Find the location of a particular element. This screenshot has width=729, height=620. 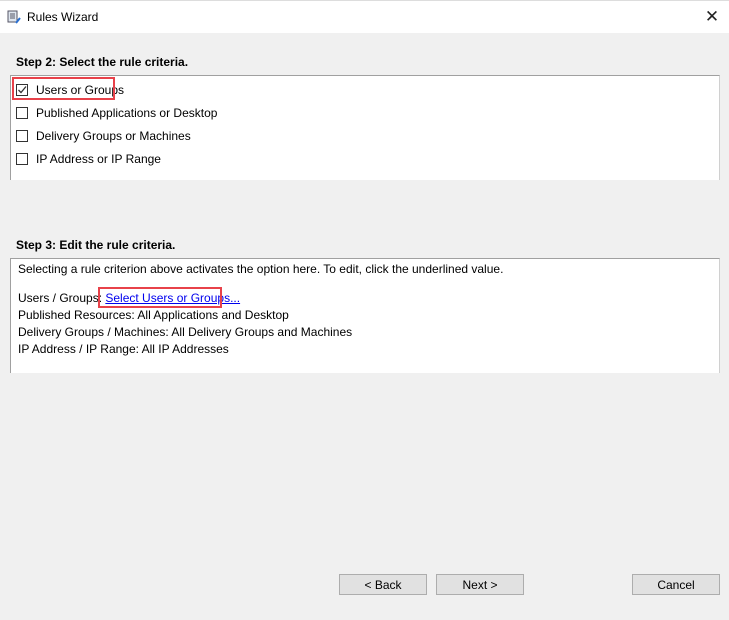

criterion-label: Published Applications or Desktop is located at coordinates (127, 113).